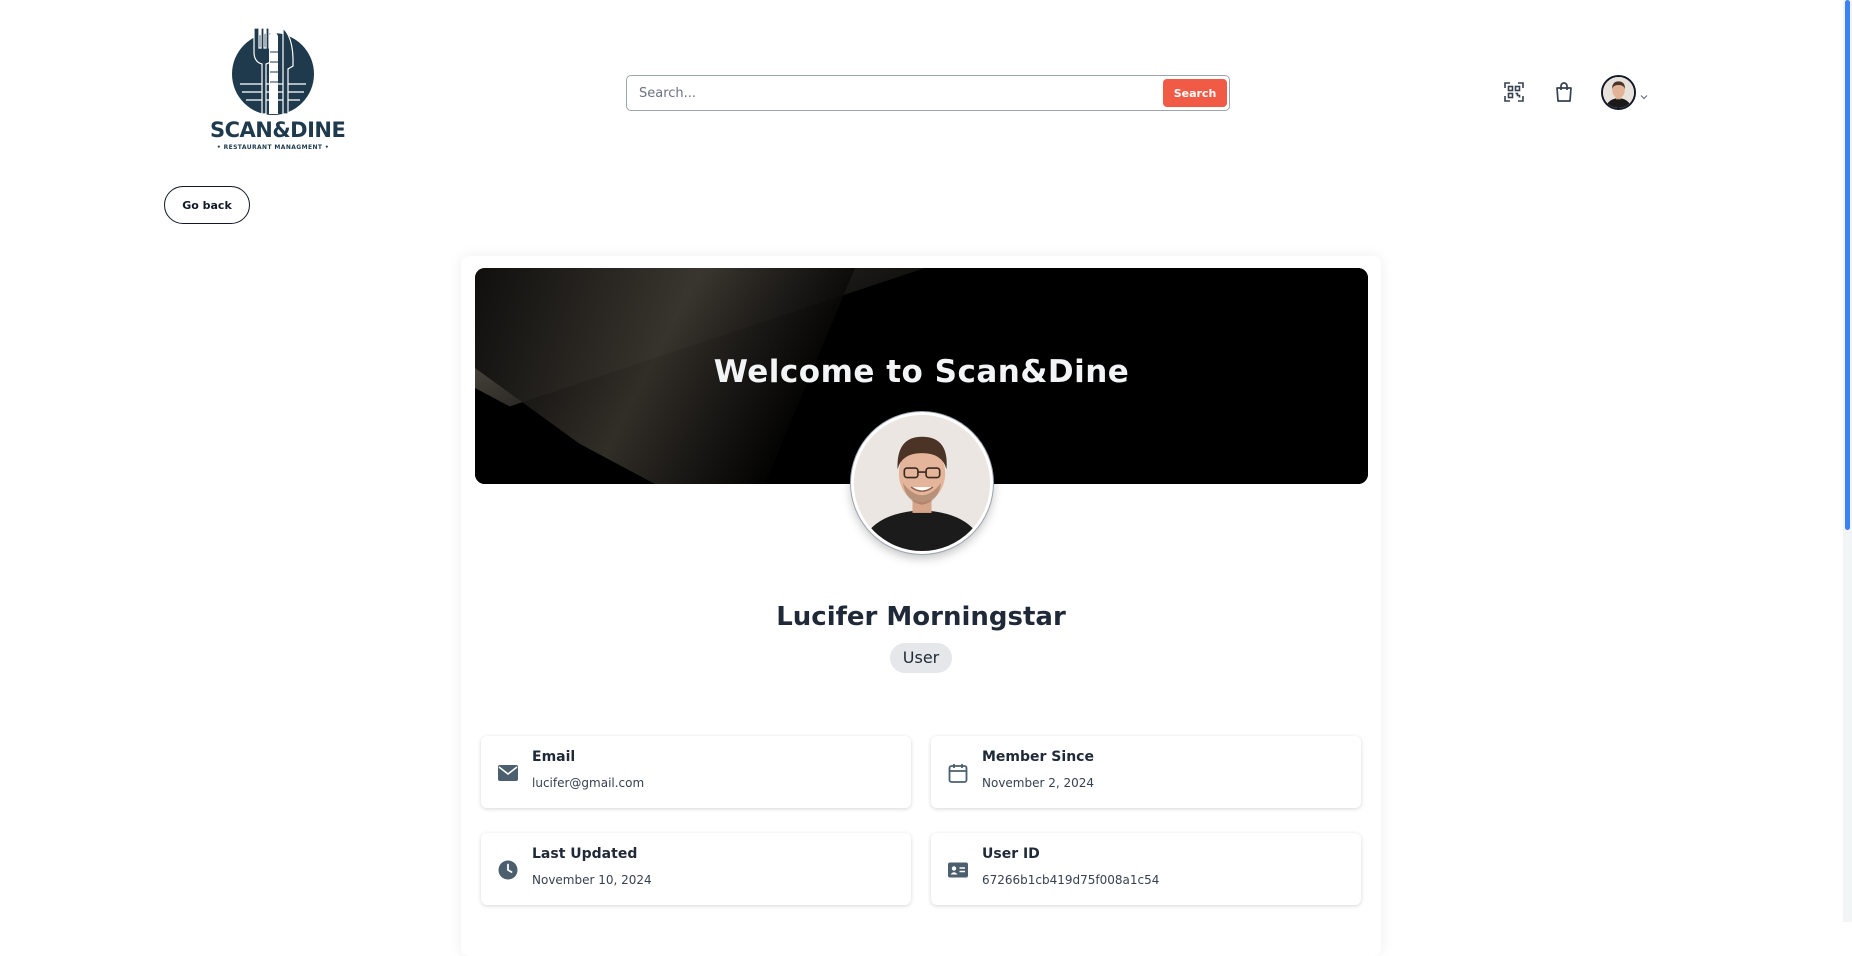 The width and height of the screenshot is (1852, 956). What do you see at coordinates (958, 870) in the screenshot?
I see `id-card-icon` at bounding box center [958, 870].